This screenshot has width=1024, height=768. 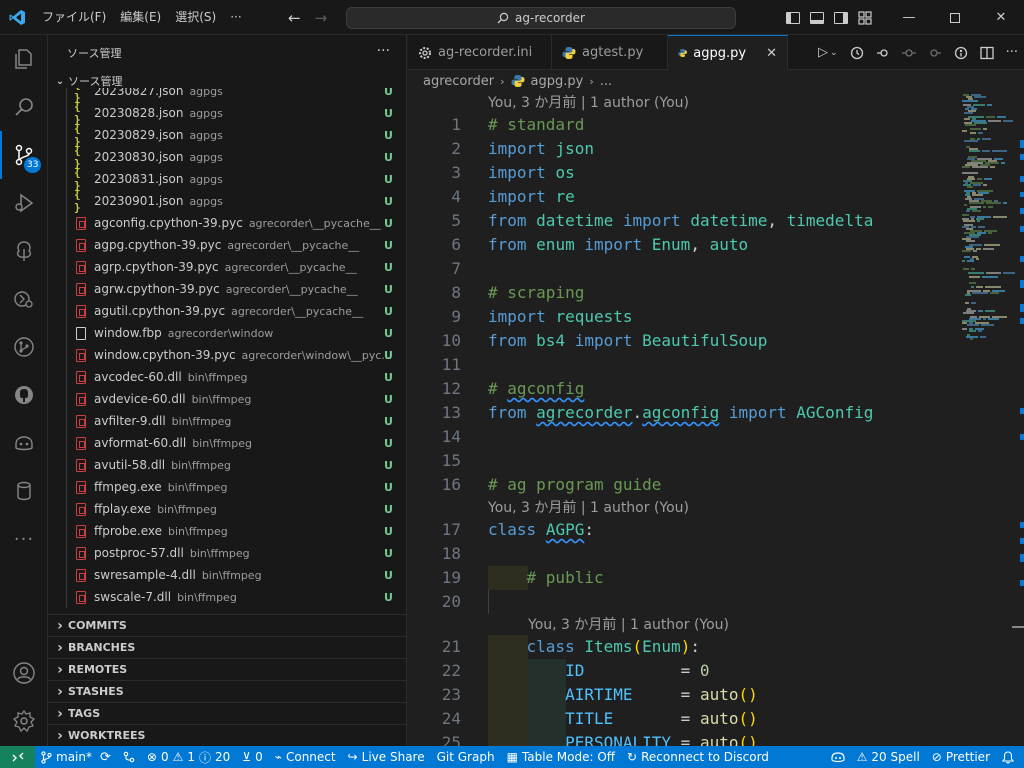 What do you see at coordinates (908, 53) in the screenshot?
I see `git-commit-icon` at bounding box center [908, 53].